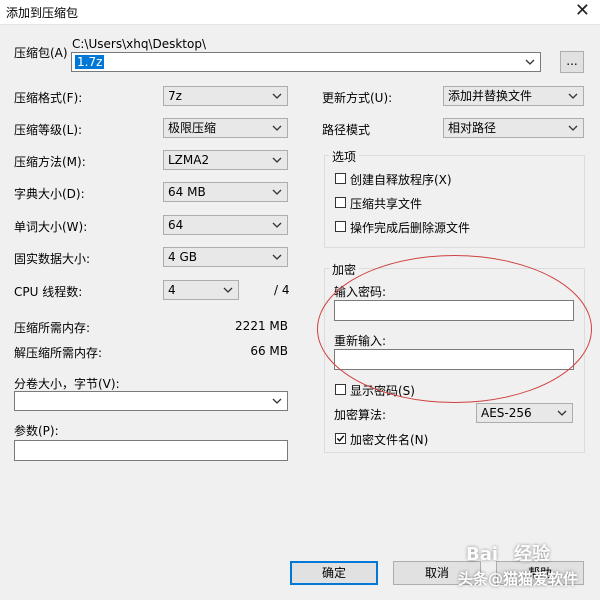 This screenshot has height=600, width=600. Describe the element at coordinates (48, 130) in the screenshot. I see `level-label: 压缩等级(L):` at that location.